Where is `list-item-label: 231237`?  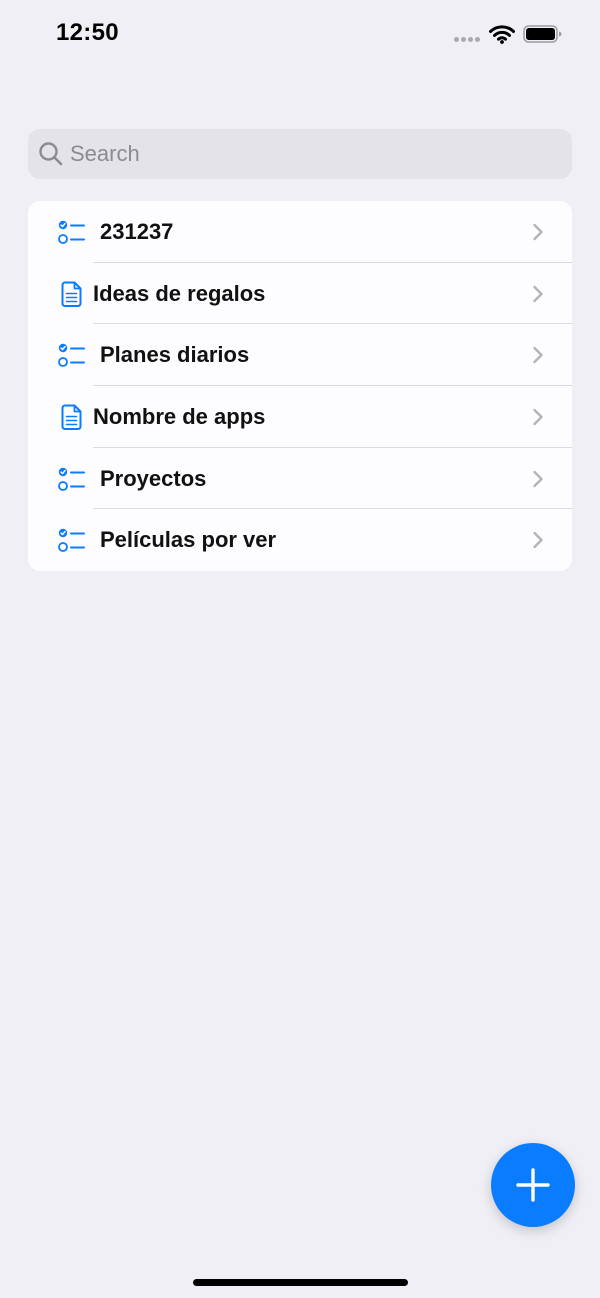
list-item-label: 231237 is located at coordinates (137, 231).